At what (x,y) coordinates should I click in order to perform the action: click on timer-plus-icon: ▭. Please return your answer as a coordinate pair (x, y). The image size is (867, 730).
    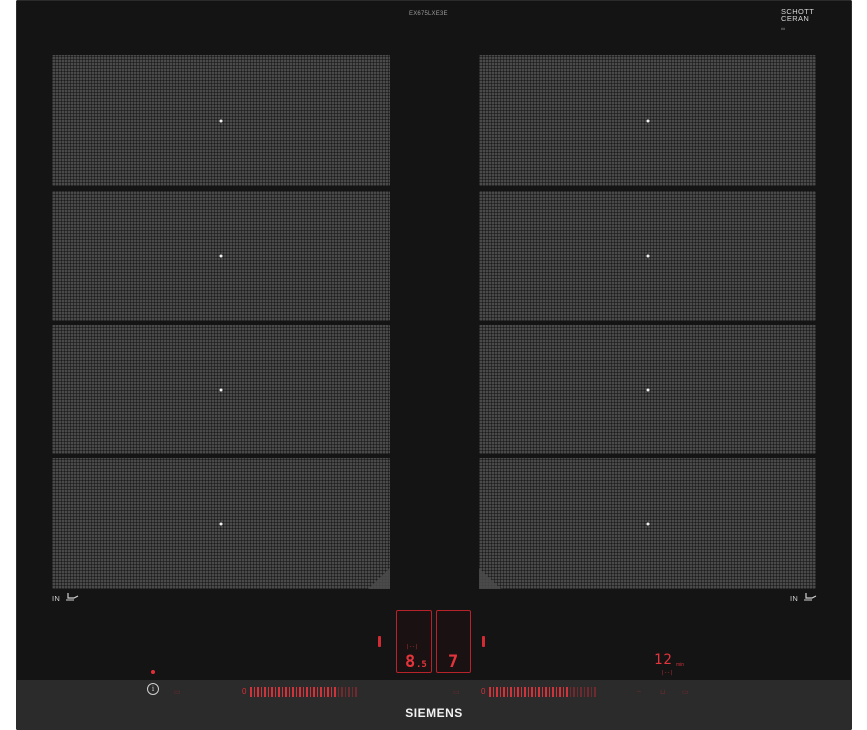
    Looking at the image, I should click on (685, 692).